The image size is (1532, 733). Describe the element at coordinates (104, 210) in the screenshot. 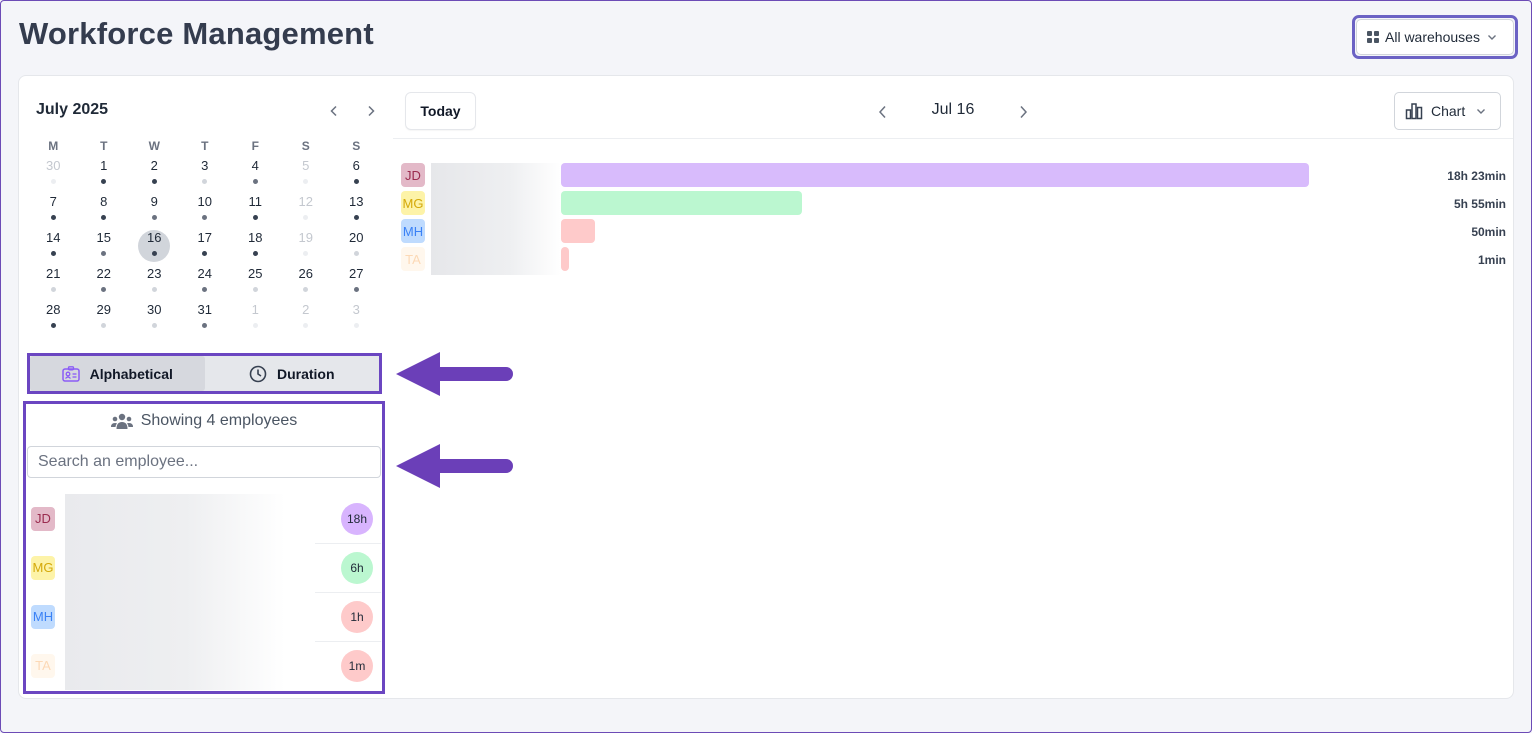

I see `calendar-day: 8` at that location.